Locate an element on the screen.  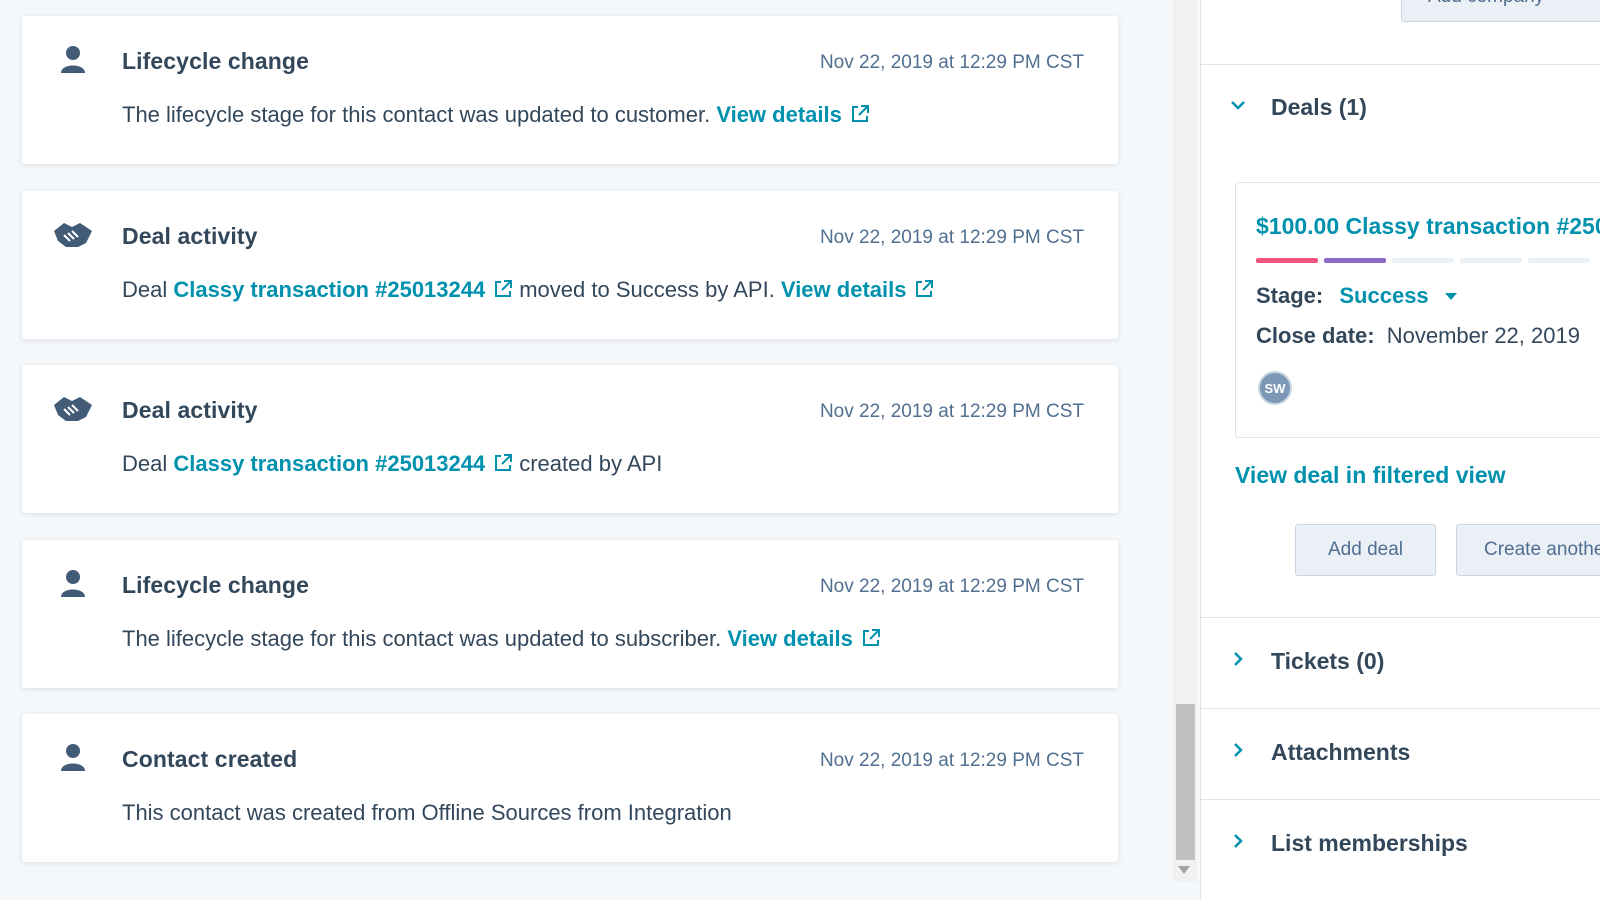
caret-down-icon is located at coordinates (1450, 296).